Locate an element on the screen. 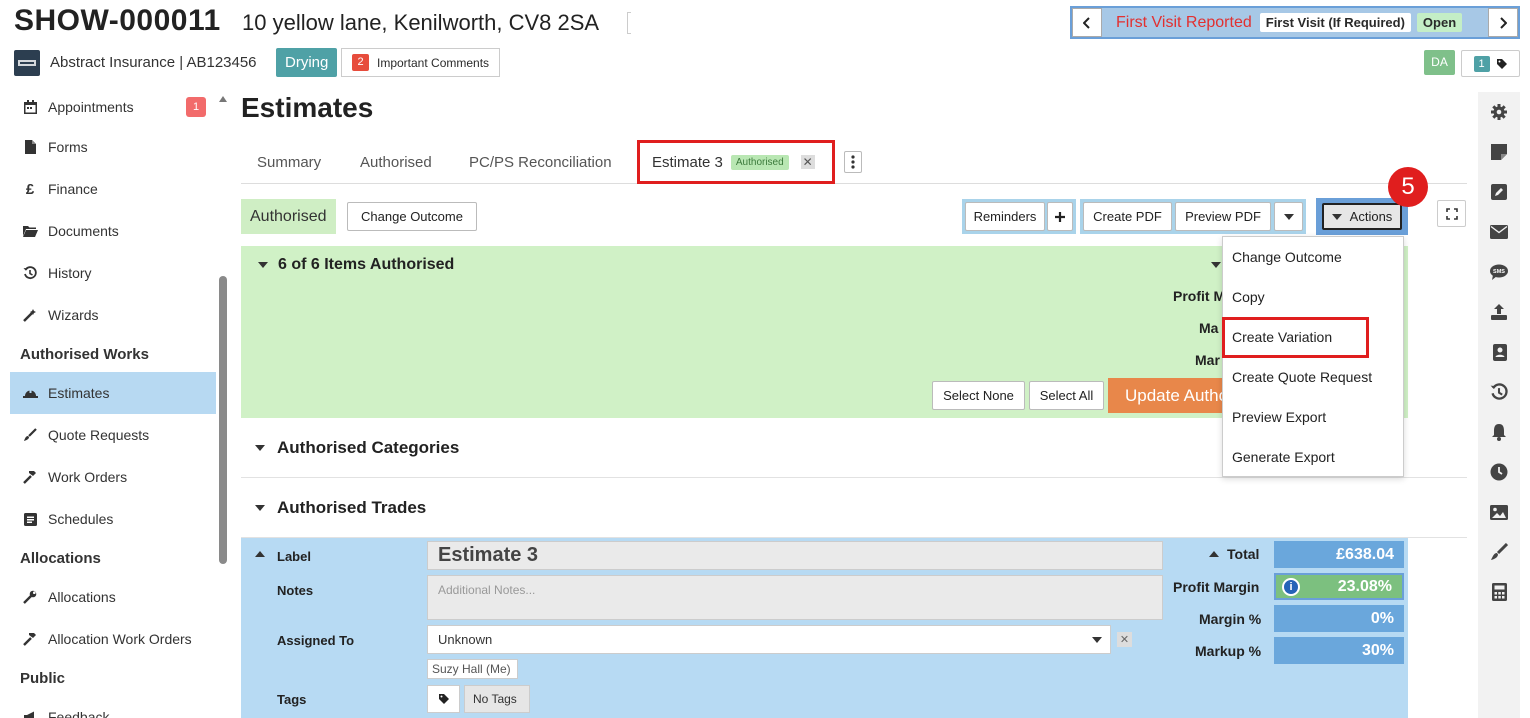 This screenshot has width=1530, height=718. menu-item-generate-export: Generate Export is located at coordinates (1313, 457).